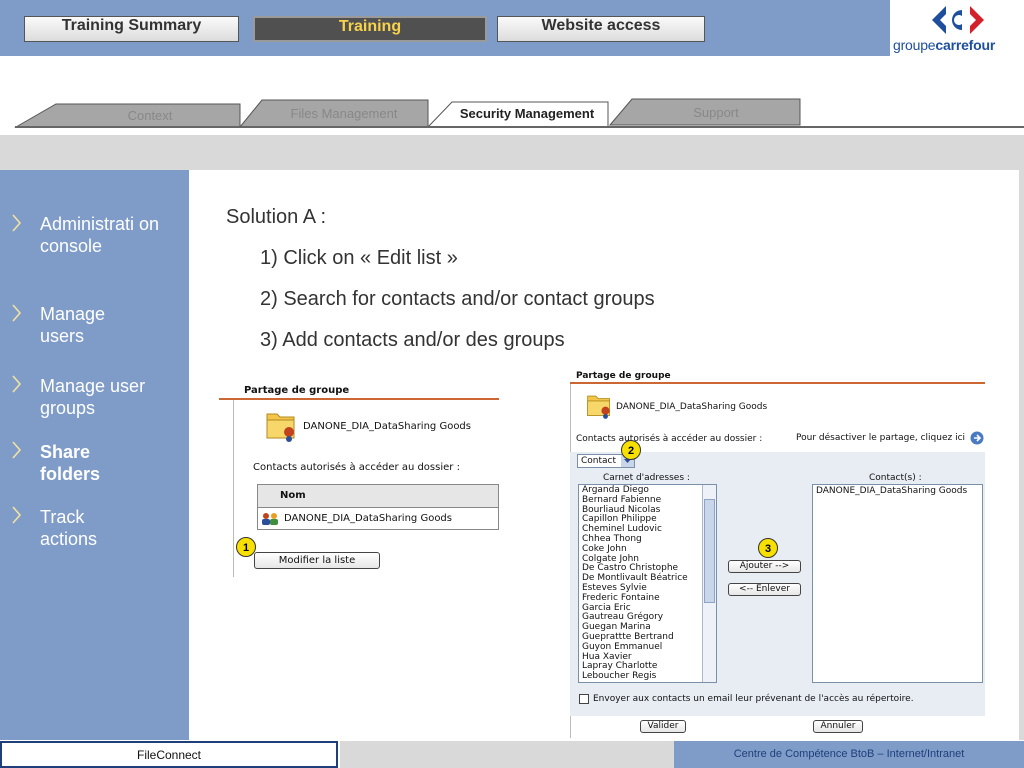  I want to click on carrefour-emblem-icon, so click(958, 20).